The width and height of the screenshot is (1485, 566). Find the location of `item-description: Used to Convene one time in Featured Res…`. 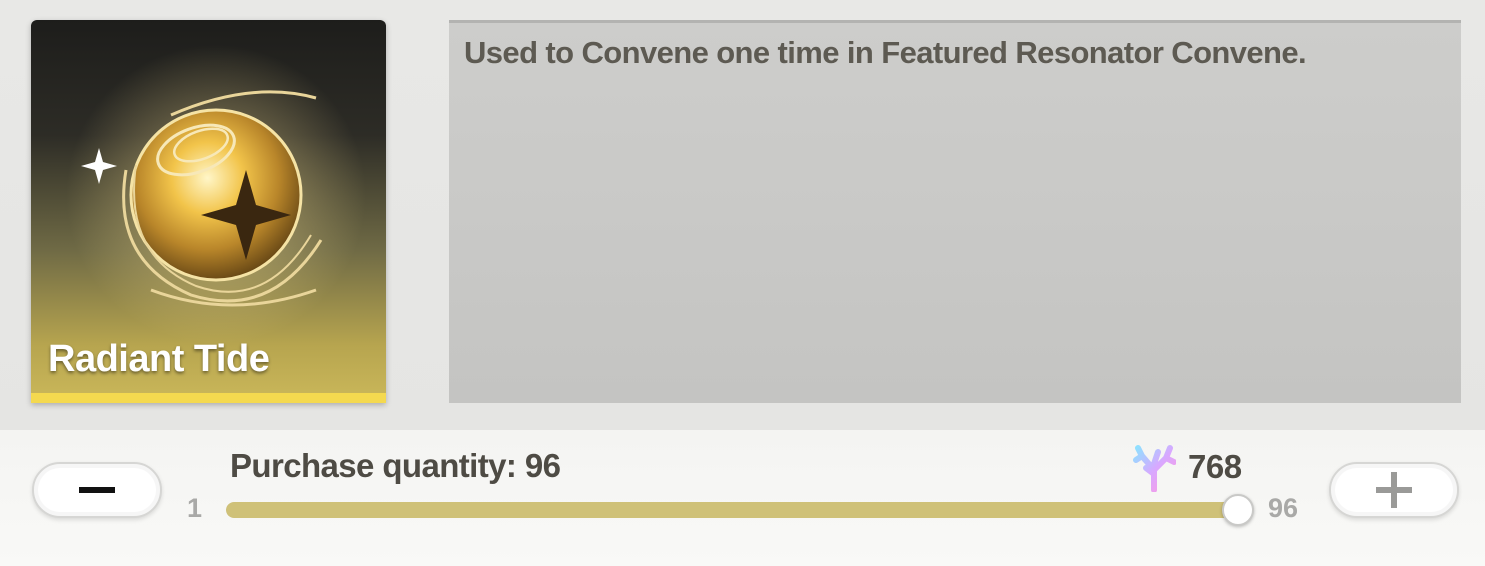

item-description: Used to Convene one time in Featured Res… is located at coordinates (885, 52).